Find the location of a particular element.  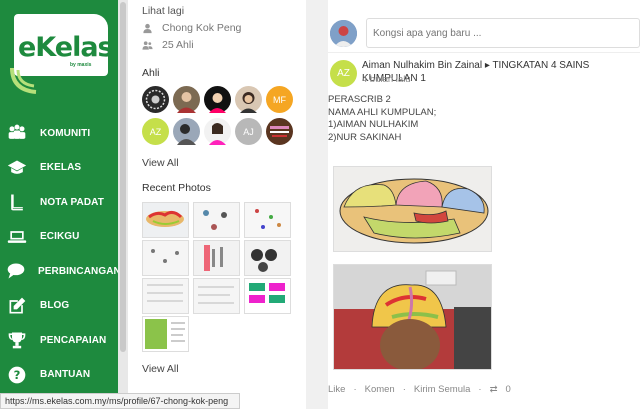

nav-item-ecikgu: ECIKGU is located at coordinates (59, 237).